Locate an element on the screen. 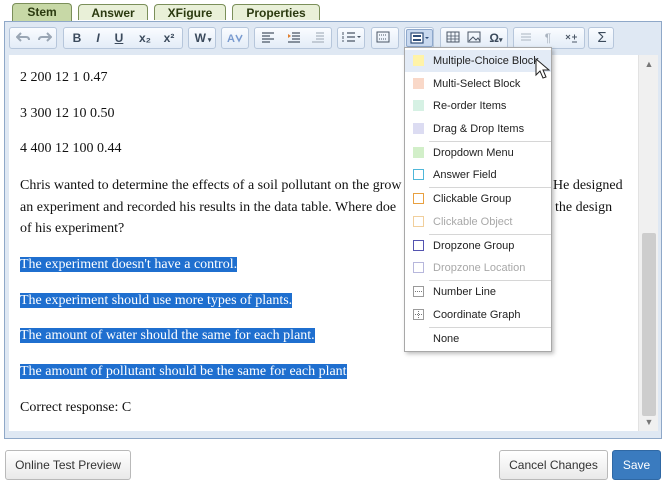 The width and height of the screenshot is (666, 484). subscript-button: x₂ is located at coordinates (145, 38).